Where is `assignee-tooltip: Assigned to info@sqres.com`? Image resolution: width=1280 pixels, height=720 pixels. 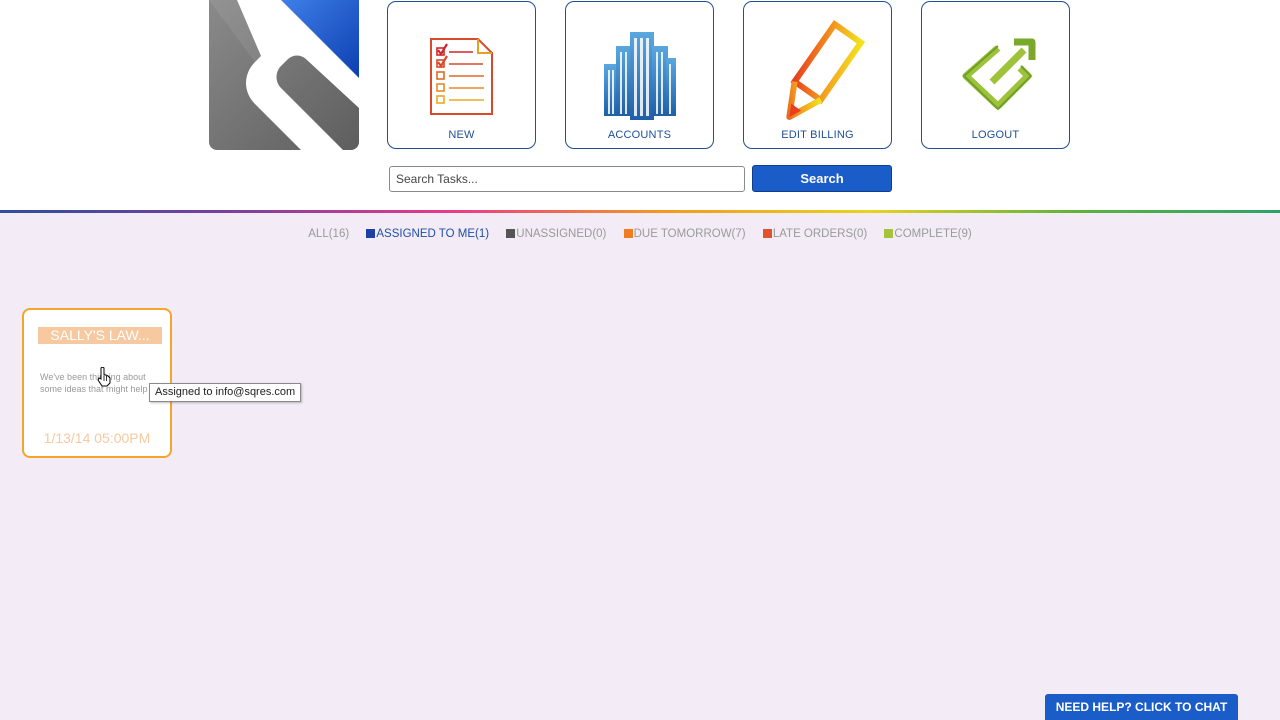 assignee-tooltip: Assigned to info@sqres.com is located at coordinates (225, 392).